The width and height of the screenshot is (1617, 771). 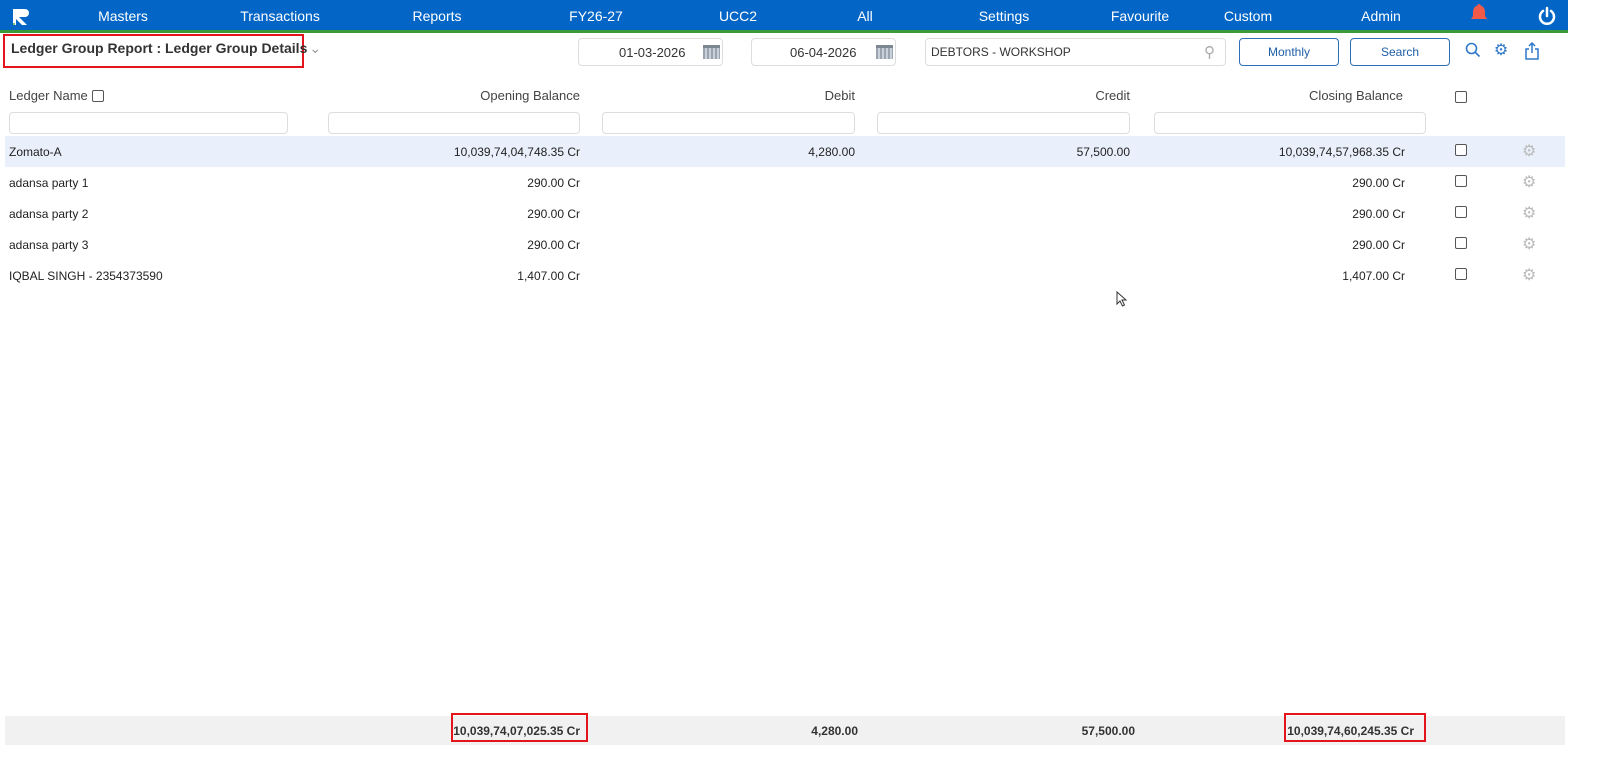 What do you see at coordinates (831, 152) in the screenshot?
I see `debit: 4,280.00` at bounding box center [831, 152].